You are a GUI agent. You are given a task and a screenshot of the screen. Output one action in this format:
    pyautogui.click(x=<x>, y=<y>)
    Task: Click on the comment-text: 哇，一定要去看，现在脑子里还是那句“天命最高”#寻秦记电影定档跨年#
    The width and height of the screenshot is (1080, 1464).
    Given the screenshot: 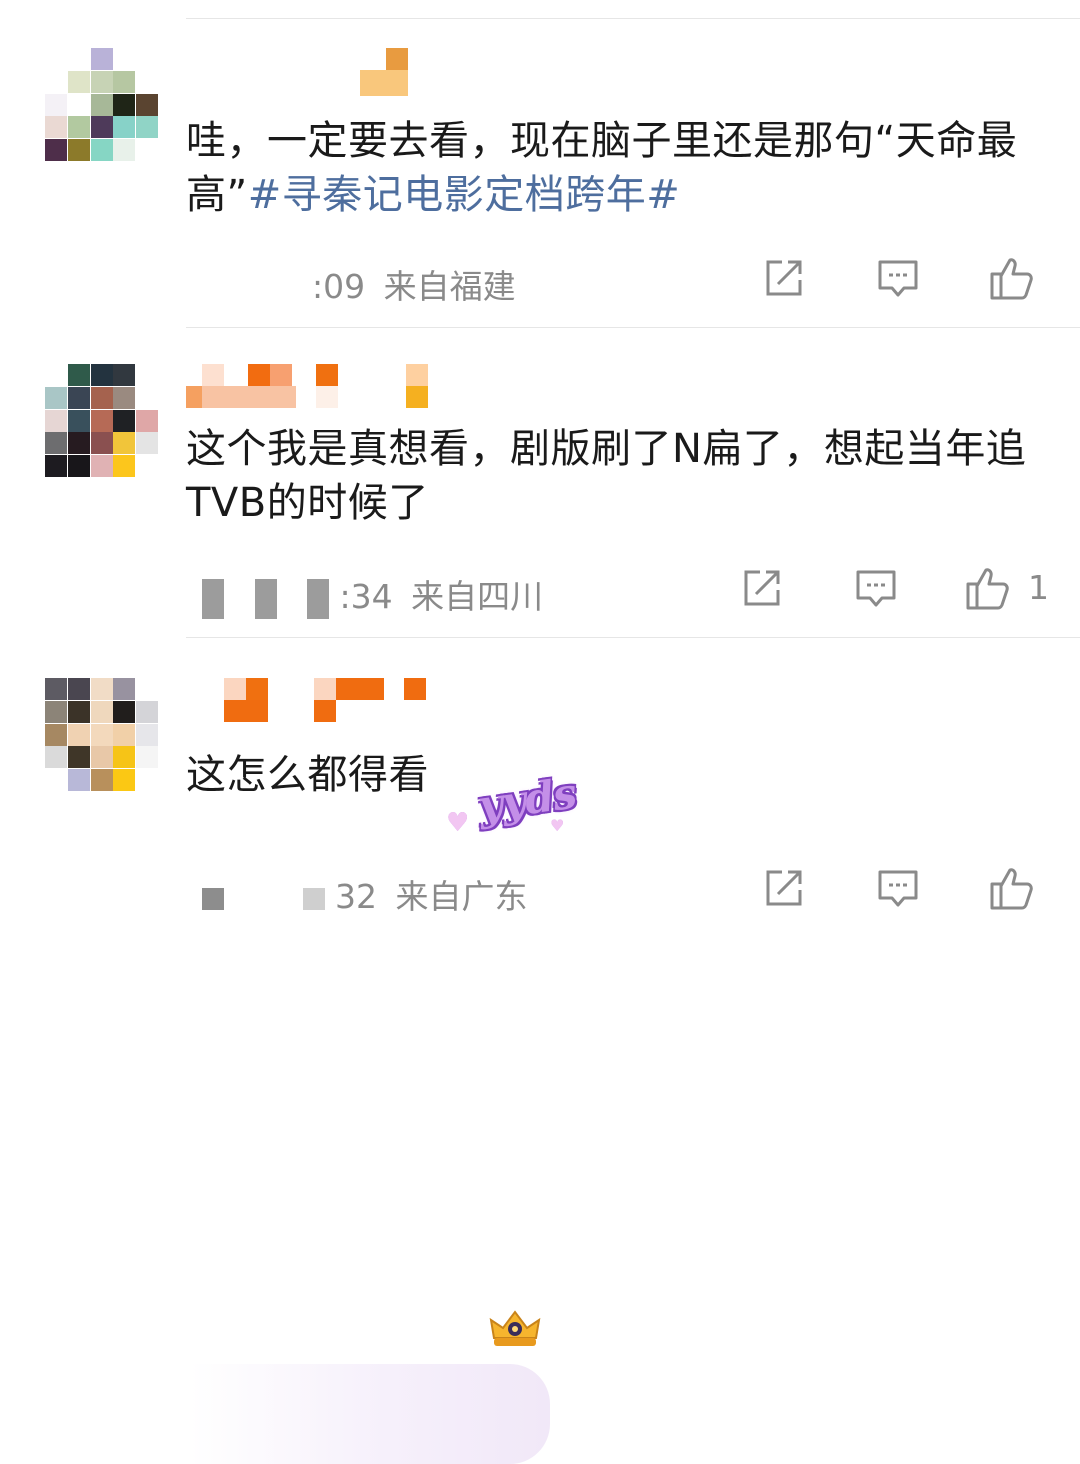 What is the action you would take?
    pyautogui.click(x=602, y=168)
    